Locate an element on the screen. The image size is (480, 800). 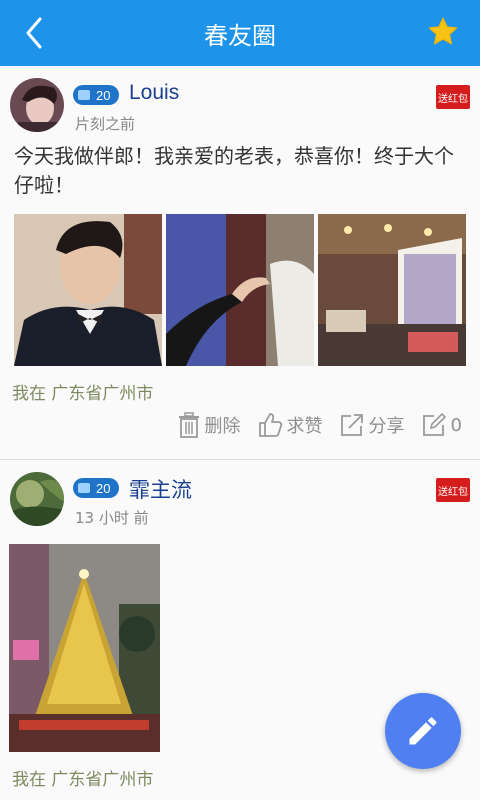
post-time: 13 小时 前 is located at coordinates (112, 518).